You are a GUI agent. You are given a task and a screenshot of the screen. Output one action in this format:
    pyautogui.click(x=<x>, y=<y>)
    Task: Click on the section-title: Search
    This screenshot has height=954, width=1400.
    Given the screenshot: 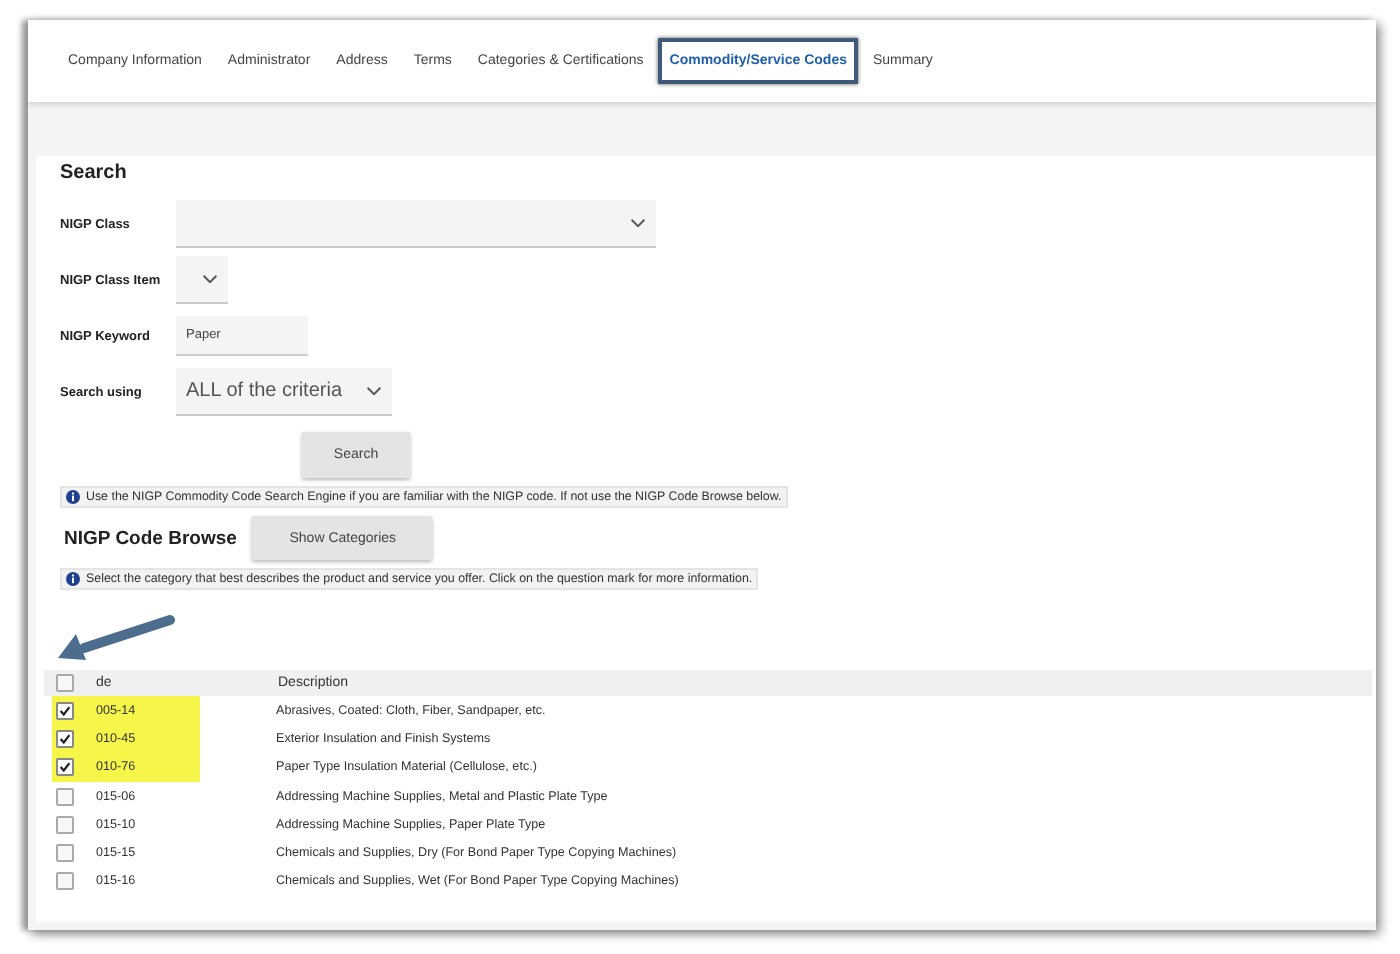 What is the action you would take?
    pyautogui.click(x=94, y=173)
    